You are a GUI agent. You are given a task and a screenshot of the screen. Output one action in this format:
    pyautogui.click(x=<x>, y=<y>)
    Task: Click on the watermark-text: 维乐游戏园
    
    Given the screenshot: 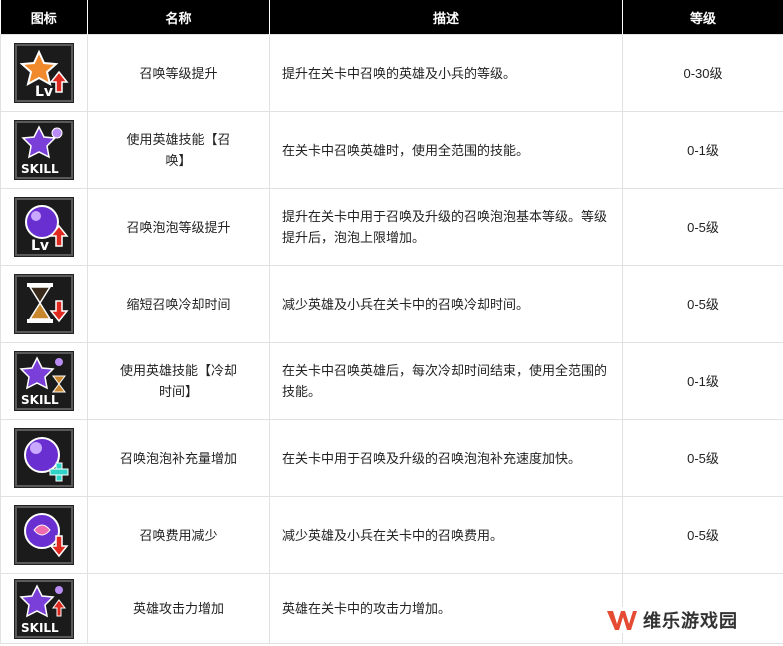 What is the action you would take?
    pyautogui.click(x=690, y=621)
    